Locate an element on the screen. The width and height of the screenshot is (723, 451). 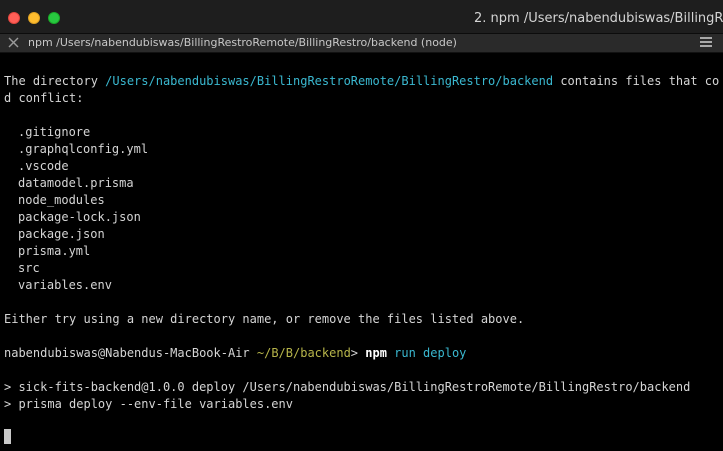
file-item: .graphqlconfig.yml is located at coordinates (83, 149).